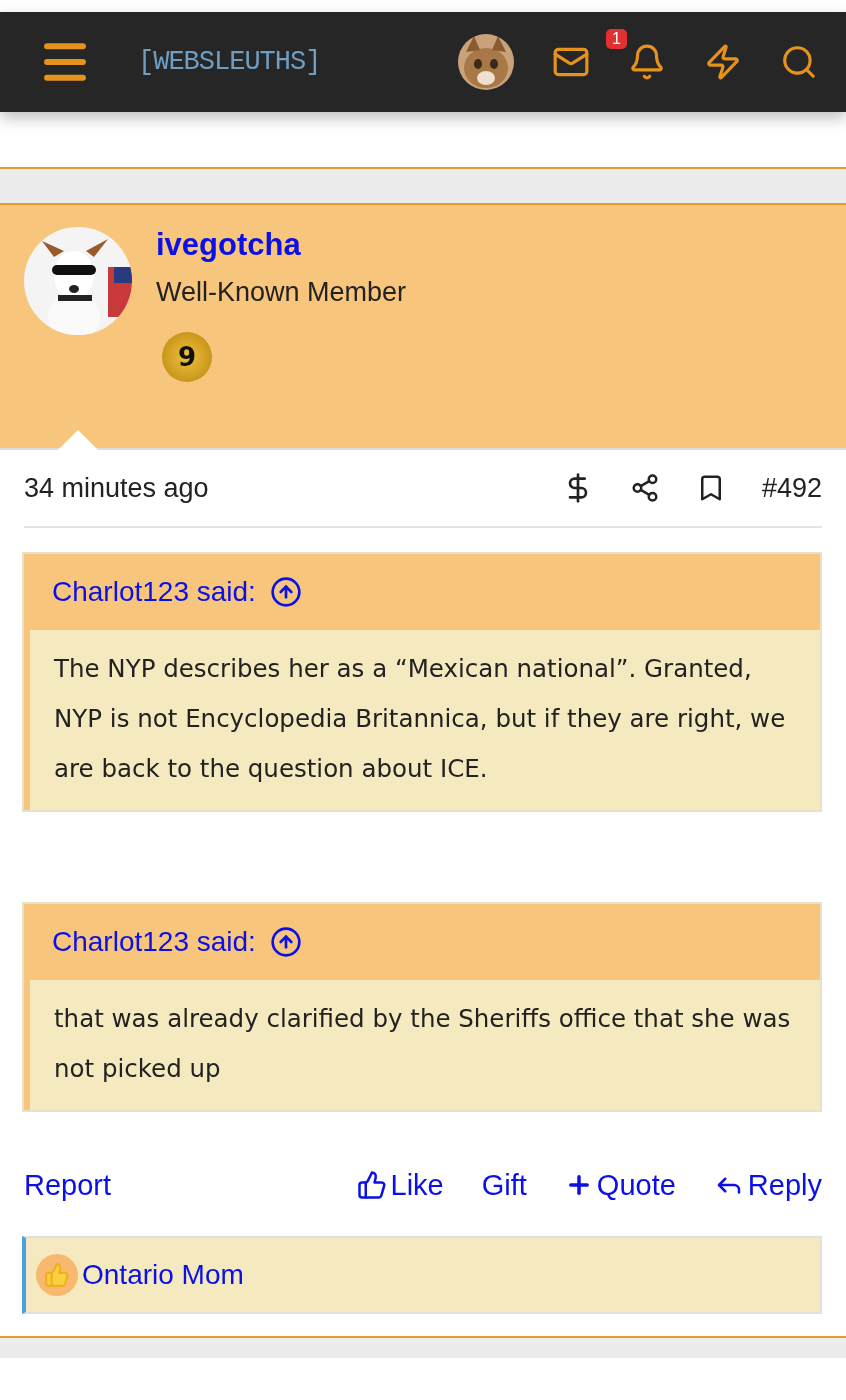  Describe the element at coordinates (116, 488) in the screenshot. I see `post-time: 34 minutes ago` at that location.